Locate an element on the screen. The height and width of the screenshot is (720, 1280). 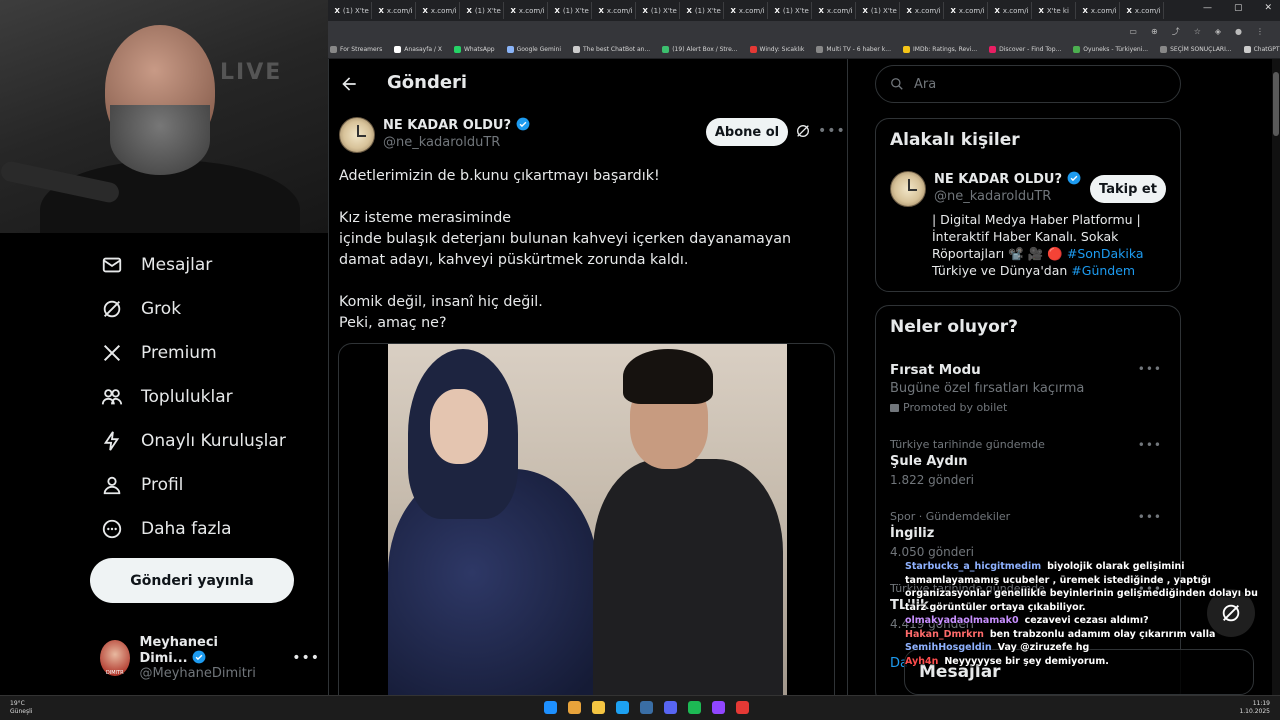
sidebar-item-daha-fazla: Daha fazla is located at coordinates (166, 529).